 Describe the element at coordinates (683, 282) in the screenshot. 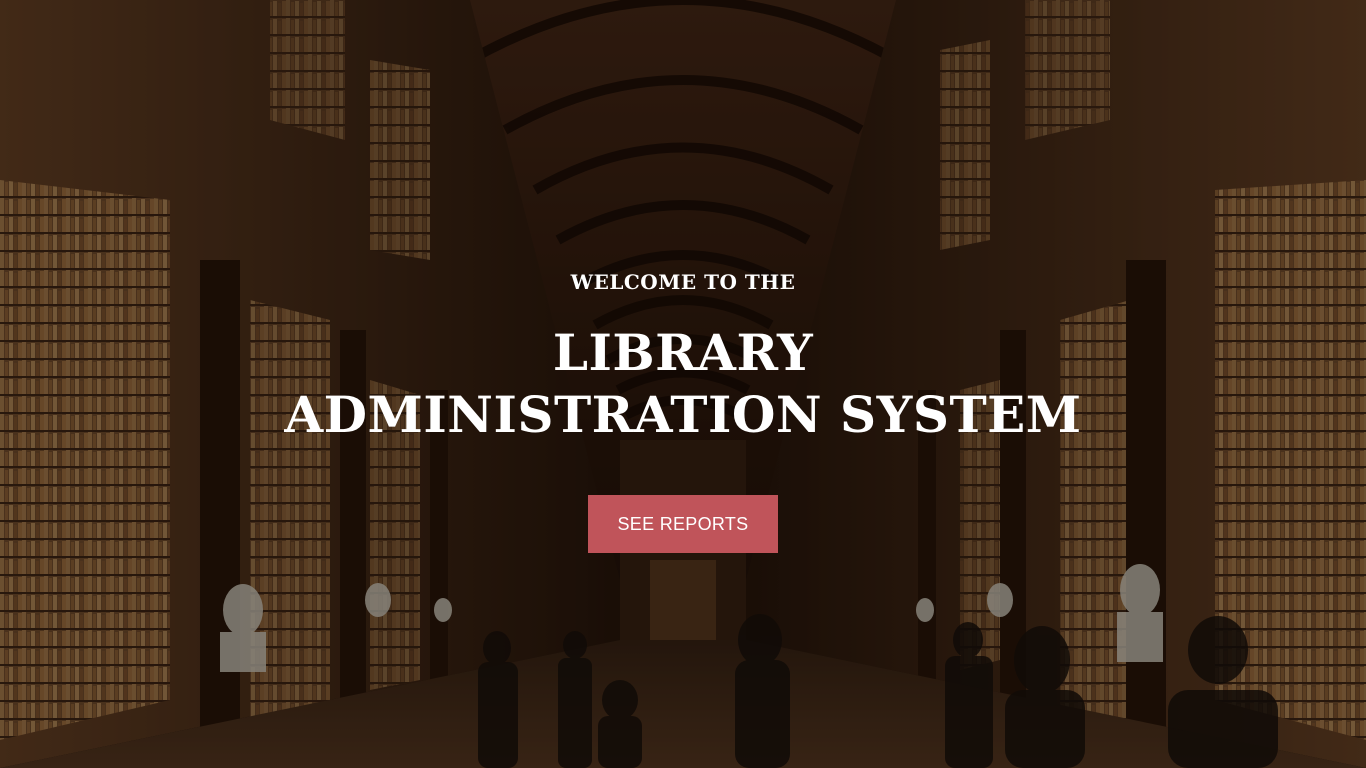

I see `welcome-eyebrow-text: WELCOME TO THE` at that location.